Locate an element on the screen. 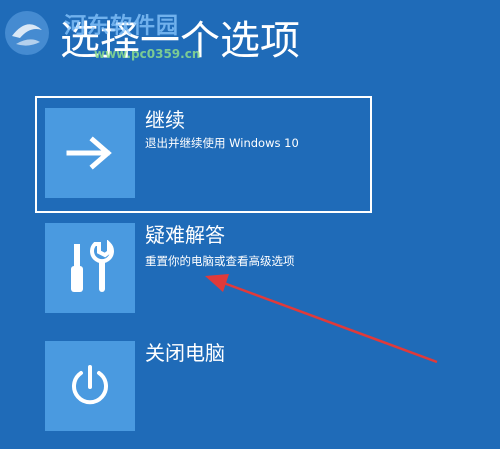 The height and width of the screenshot is (449, 500). option-troubleshoot-tile is located at coordinates (90, 268).